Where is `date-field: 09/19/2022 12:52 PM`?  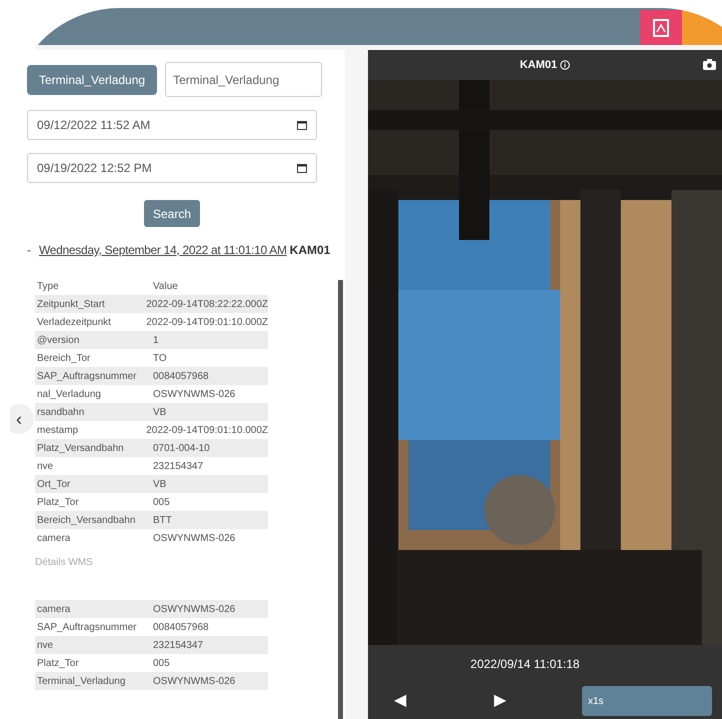 date-field: 09/19/2022 12:52 PM is located at coordinates (172, 168).